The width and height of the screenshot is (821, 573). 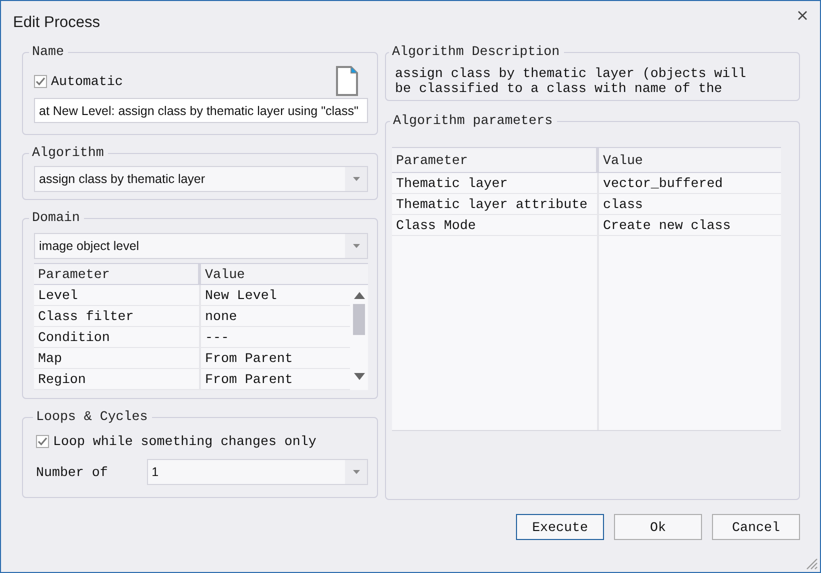 What do you see at coordinates (623, 205) in the screenshot?
I see `table-cell-text: class` at bounding box center [623, 205].